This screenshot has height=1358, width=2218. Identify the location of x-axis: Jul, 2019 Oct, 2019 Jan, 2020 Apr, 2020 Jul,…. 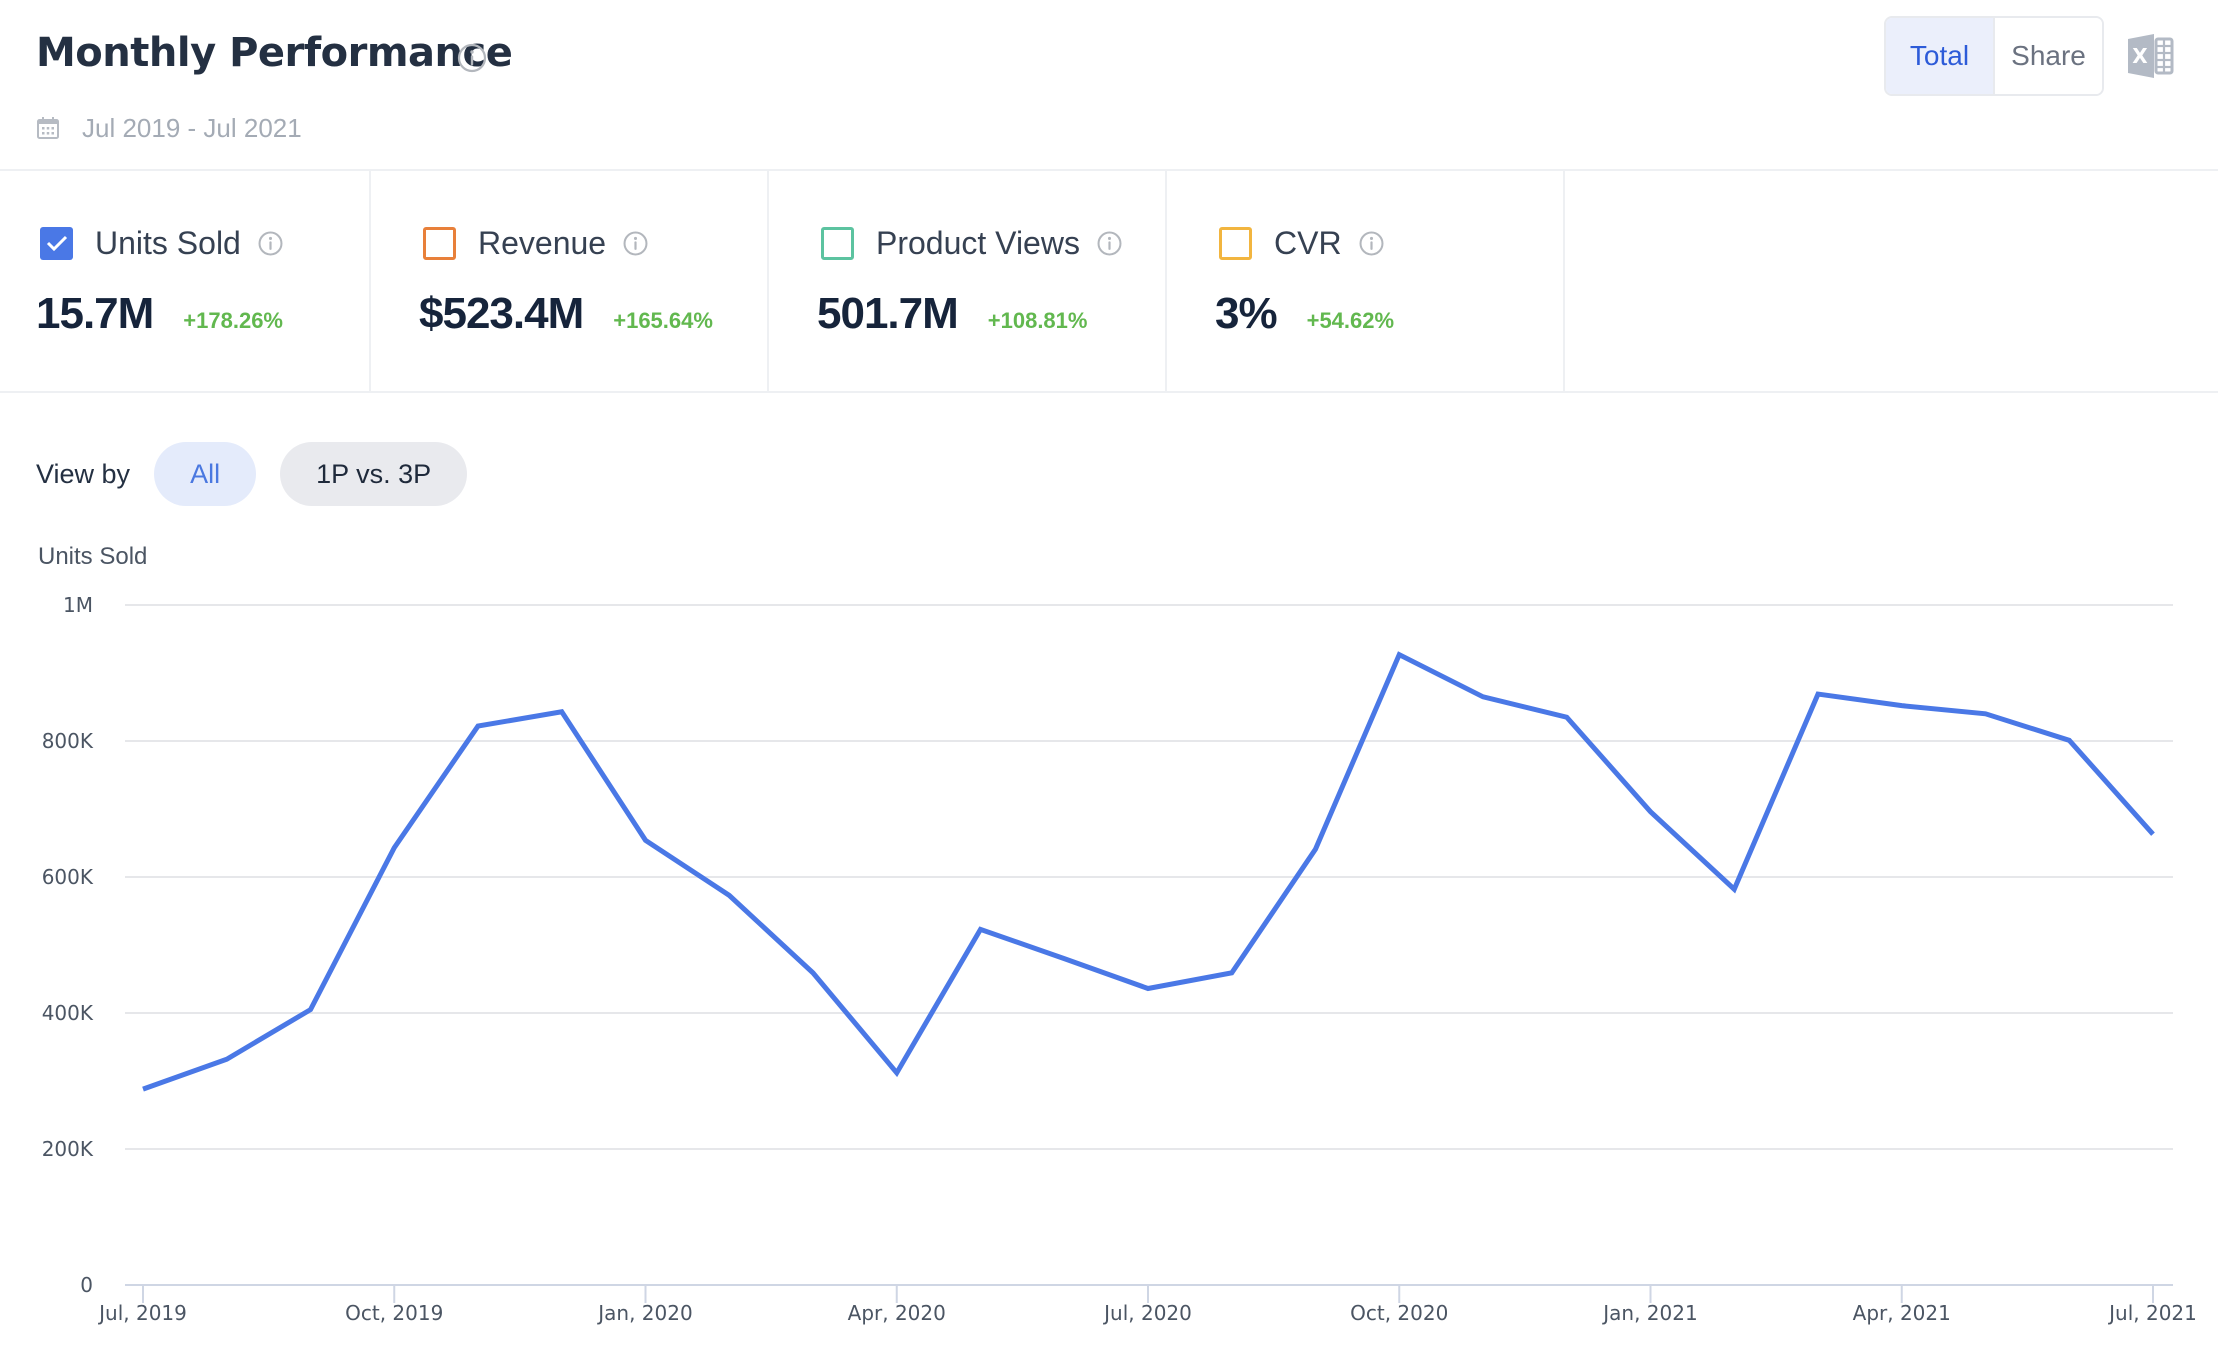
(1147, 1304).